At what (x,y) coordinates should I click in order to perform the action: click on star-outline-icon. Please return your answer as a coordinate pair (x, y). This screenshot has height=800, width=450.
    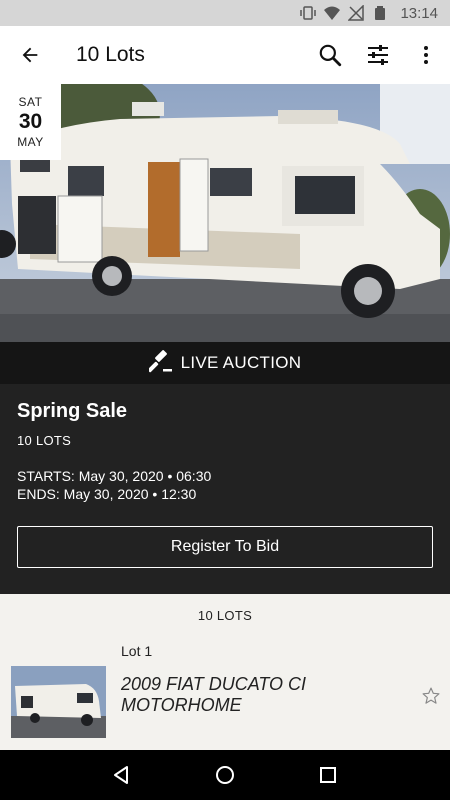
    Looking at the image, I should click on (431, 696).